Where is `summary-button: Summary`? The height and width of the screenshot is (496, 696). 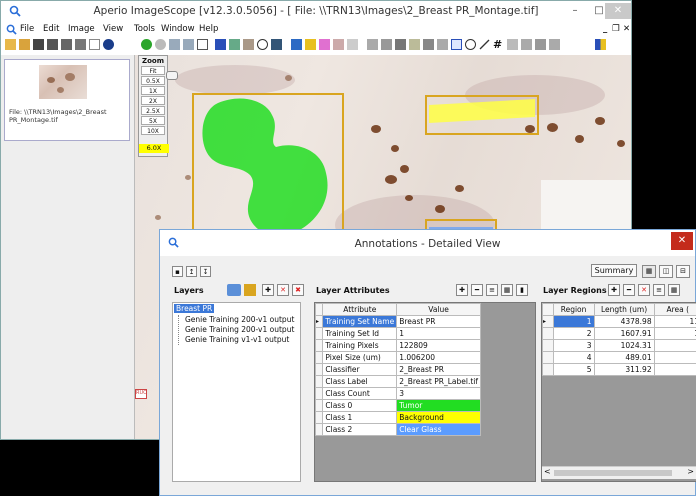
summary-button: Summary is located at coordinates (614, 270).